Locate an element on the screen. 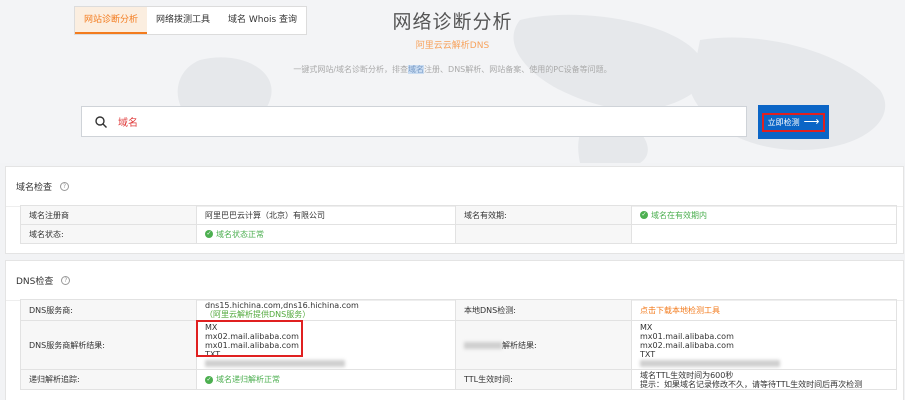 Image resolution: width=905 pixels, height=400 pixels. record-line: mx01.mail.alibaba.com is located at coordinates (687, 336).